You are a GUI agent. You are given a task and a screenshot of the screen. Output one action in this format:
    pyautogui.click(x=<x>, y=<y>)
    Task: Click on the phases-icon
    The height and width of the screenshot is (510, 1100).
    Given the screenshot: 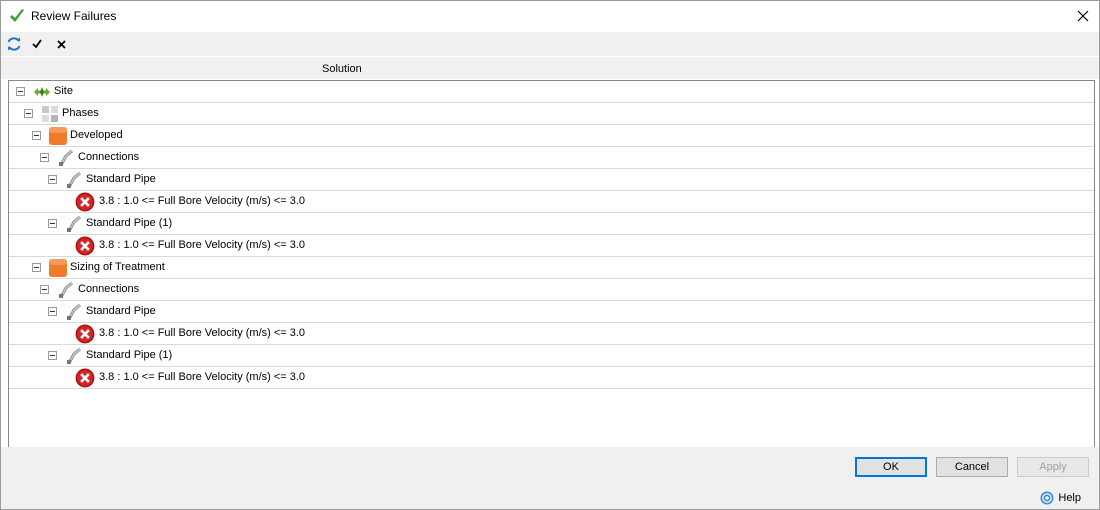 What is the action you would take?
    pyautogui.click(x=50, y=114)
    